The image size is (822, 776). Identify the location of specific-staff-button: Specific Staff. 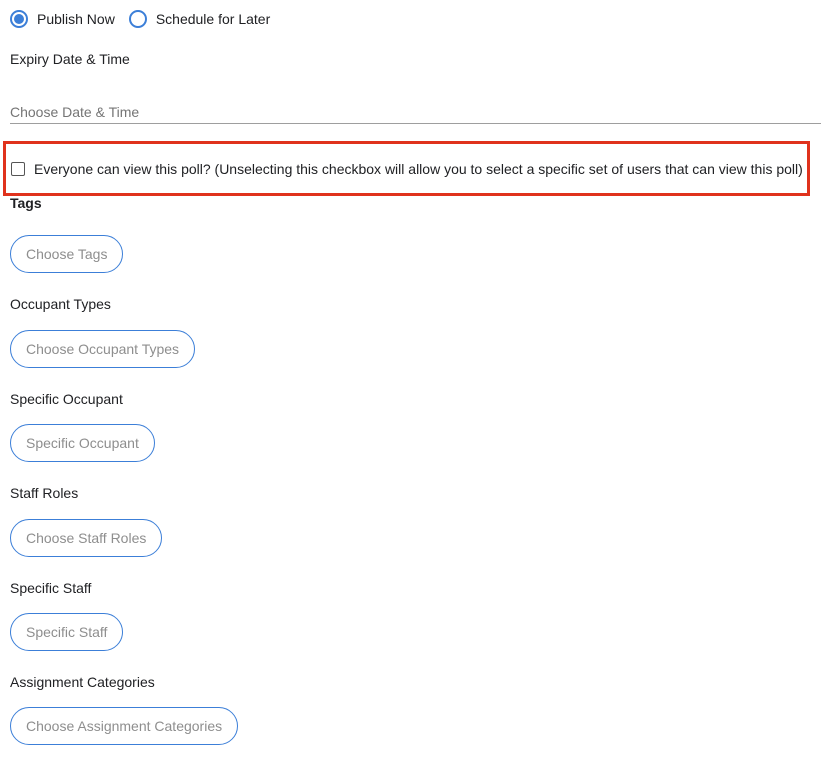
(67, 632).